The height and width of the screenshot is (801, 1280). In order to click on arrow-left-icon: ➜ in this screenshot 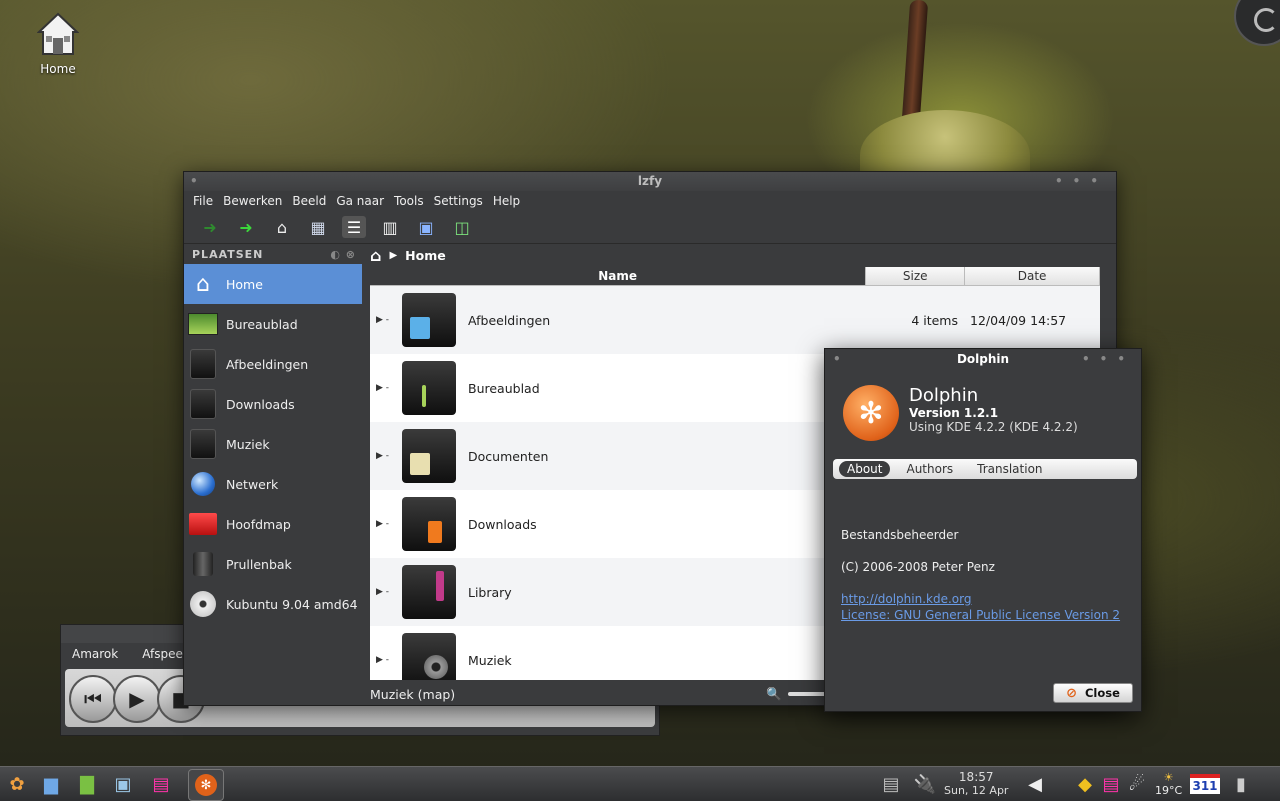, I will do `click(210, 227)`.